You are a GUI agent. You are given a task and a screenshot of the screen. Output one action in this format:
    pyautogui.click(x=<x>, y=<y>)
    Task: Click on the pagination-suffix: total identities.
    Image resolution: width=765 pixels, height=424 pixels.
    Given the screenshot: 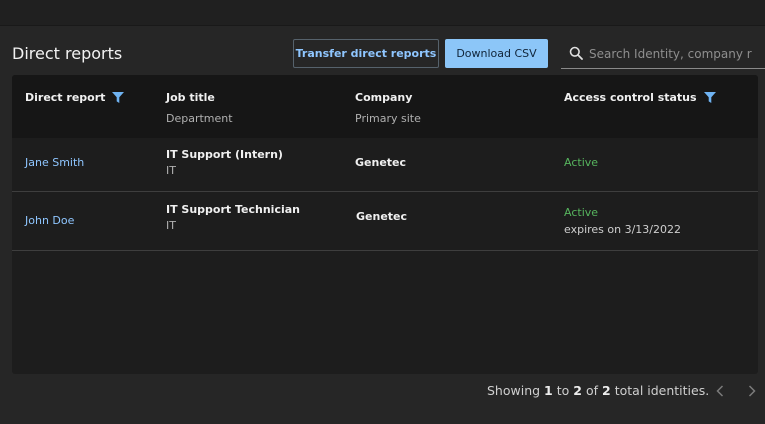 What is the action you would take?
    pyautogui.click(x=662, y=390)
    